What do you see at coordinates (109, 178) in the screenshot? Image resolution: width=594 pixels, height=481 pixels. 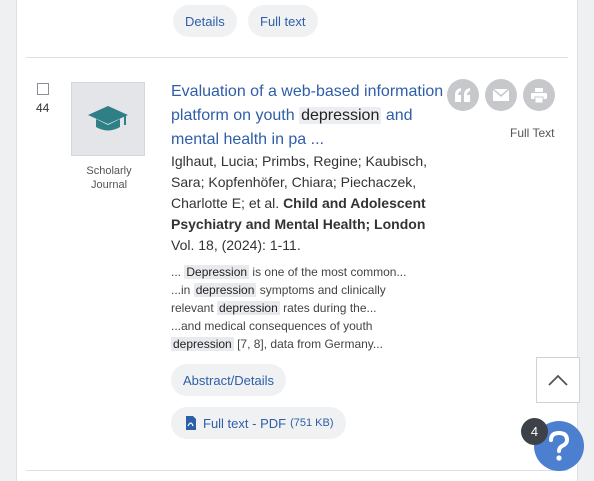 I see `document-type-label: Scholarly Journal` at bounding box center [109, 178].